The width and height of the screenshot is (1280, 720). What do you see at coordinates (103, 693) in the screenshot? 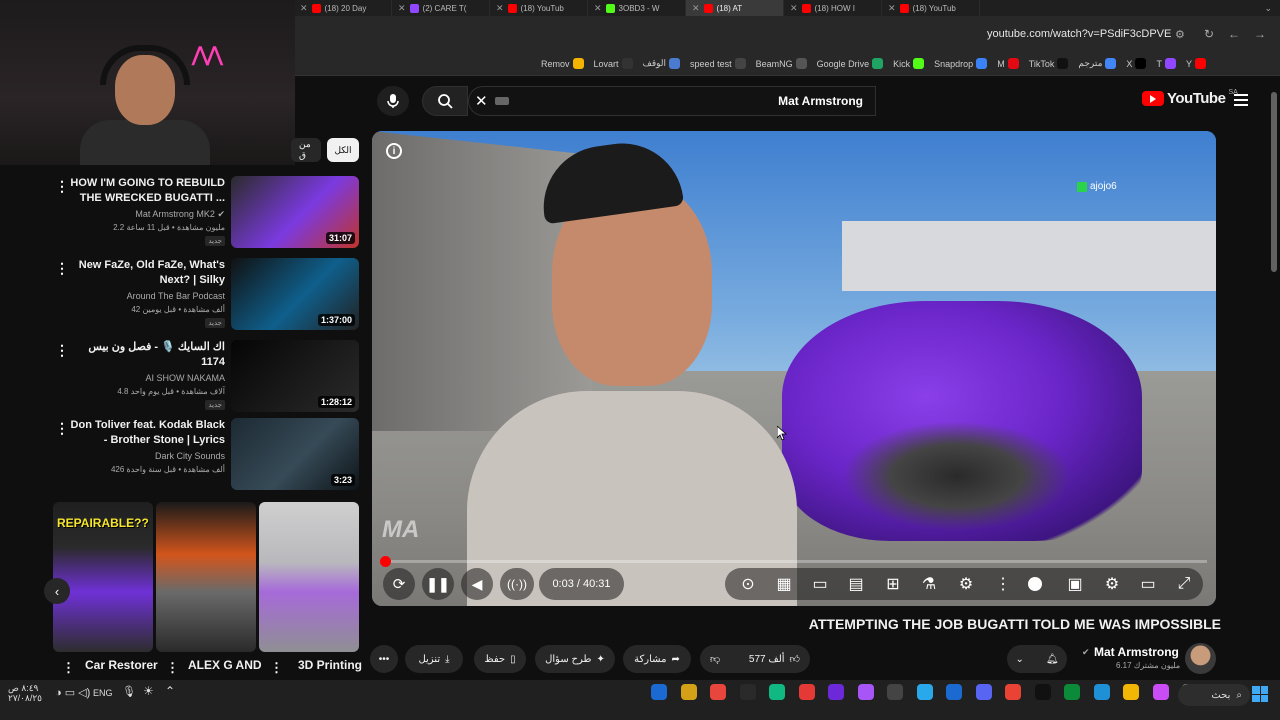
I see `language-indicator: ENG` at bounding box center [103, 693].